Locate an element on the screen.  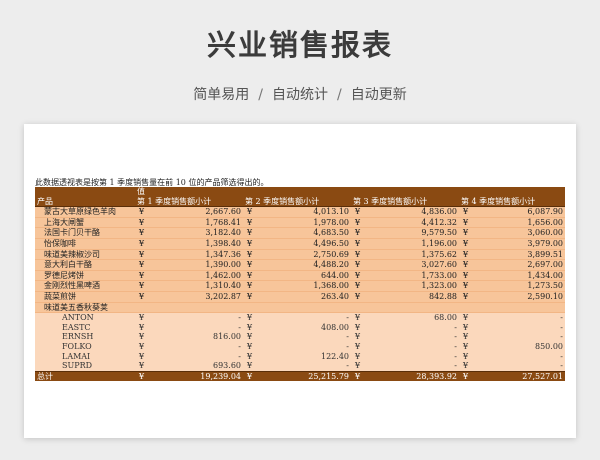
sales-value: 1,273.50 is located at coordinates (520, 286).